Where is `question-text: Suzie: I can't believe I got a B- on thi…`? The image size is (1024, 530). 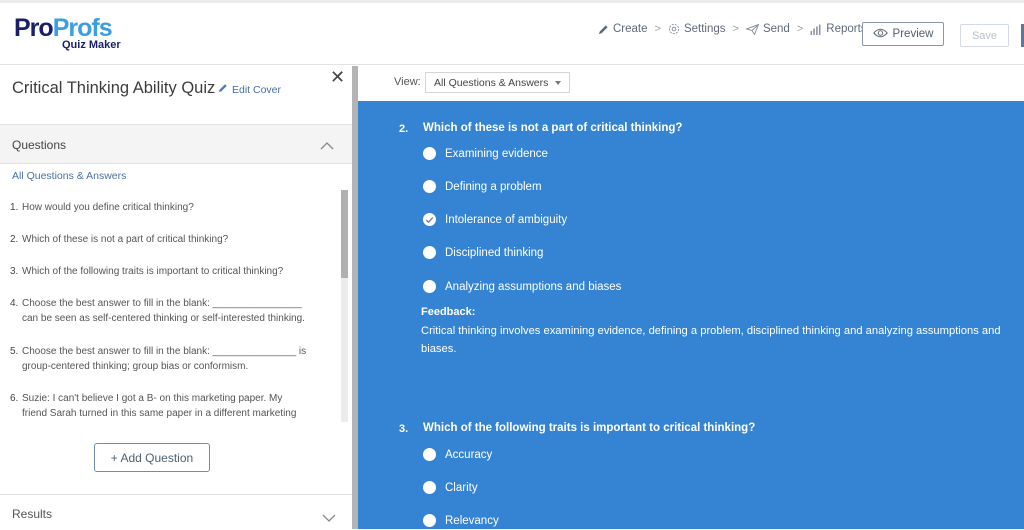
question-text: Suzie: I can't believe I got a B- on thi… is located at coordinates (159, 406).